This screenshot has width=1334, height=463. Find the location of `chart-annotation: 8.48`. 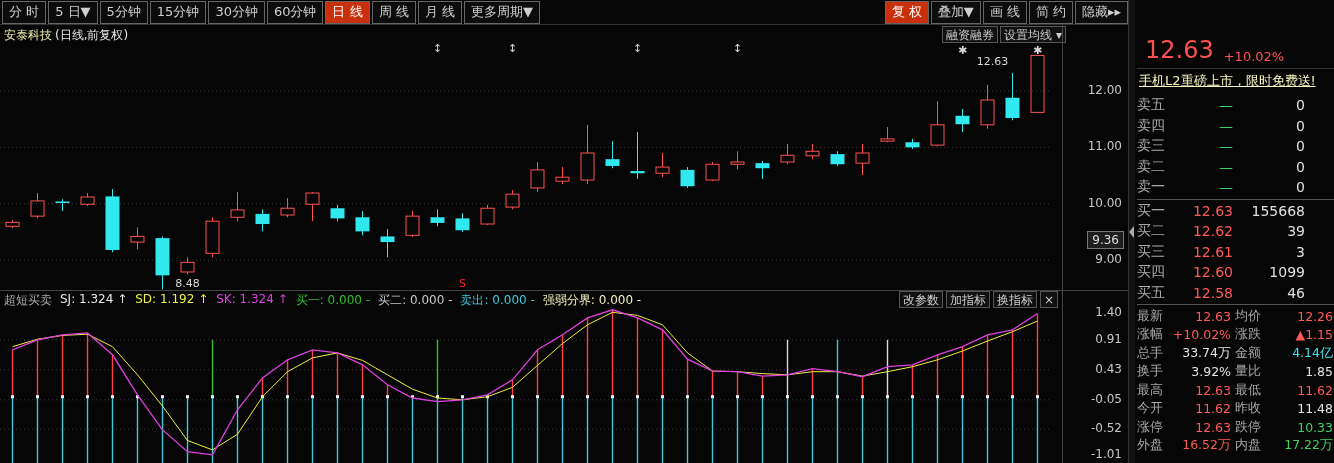

chart-annotation: 8.48 is located at coordinates (187, 283).